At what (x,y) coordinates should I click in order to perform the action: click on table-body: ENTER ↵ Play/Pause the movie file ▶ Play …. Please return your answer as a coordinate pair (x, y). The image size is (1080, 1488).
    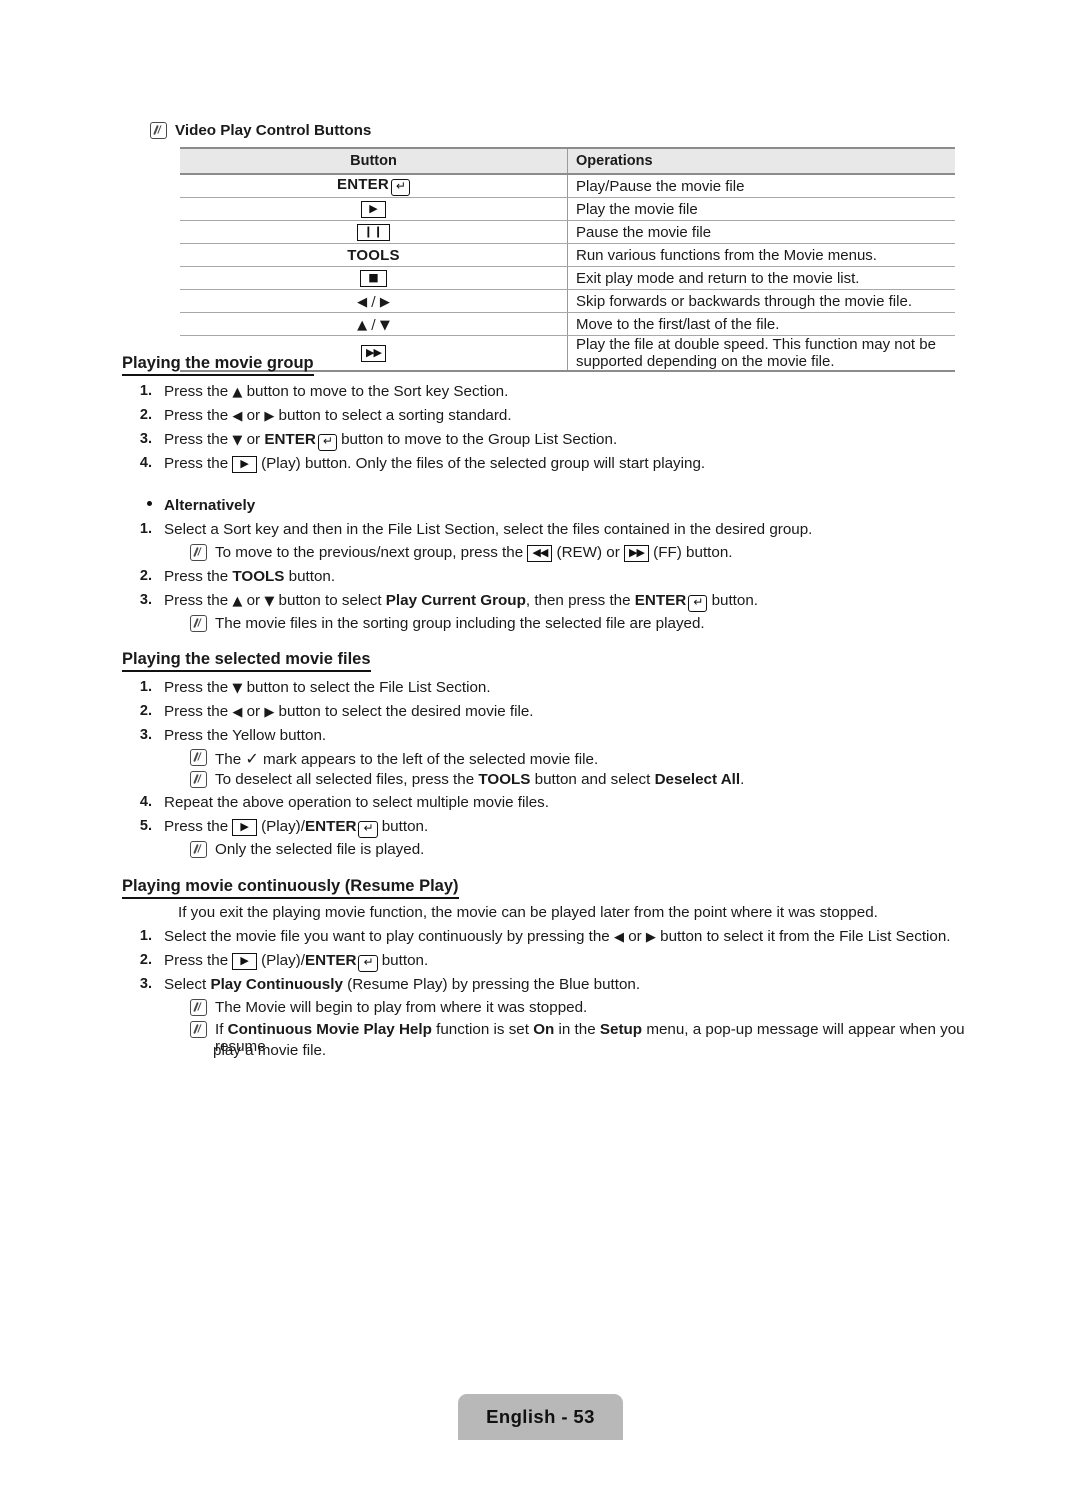
    Looking at the image, I should click on (567, 273).